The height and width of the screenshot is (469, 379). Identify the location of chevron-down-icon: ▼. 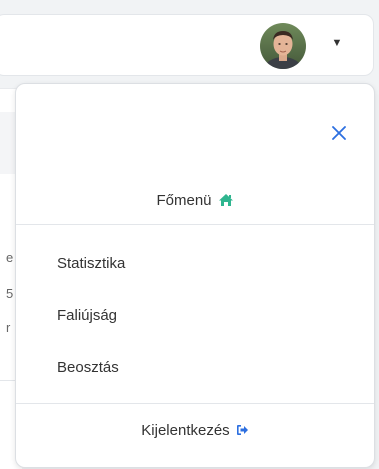
(337, 43).